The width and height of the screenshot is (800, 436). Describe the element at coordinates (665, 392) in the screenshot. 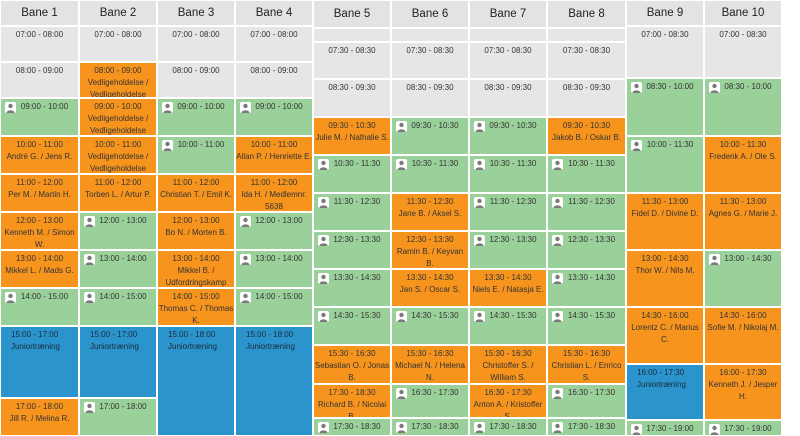

I see `training-slot: 16:00 - 17:30 Juniortræning` at that location.